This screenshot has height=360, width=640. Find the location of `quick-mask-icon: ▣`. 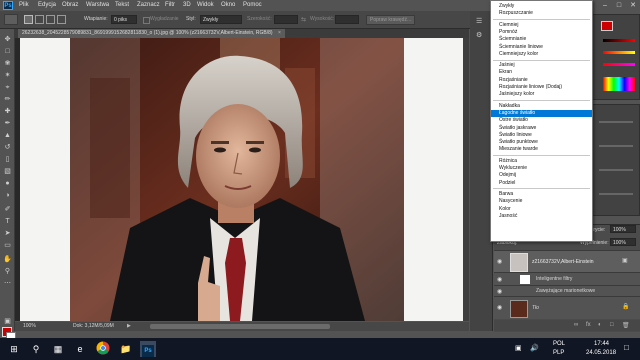

quick-mask-icon: ▣ is located at coordinates (7, 321).